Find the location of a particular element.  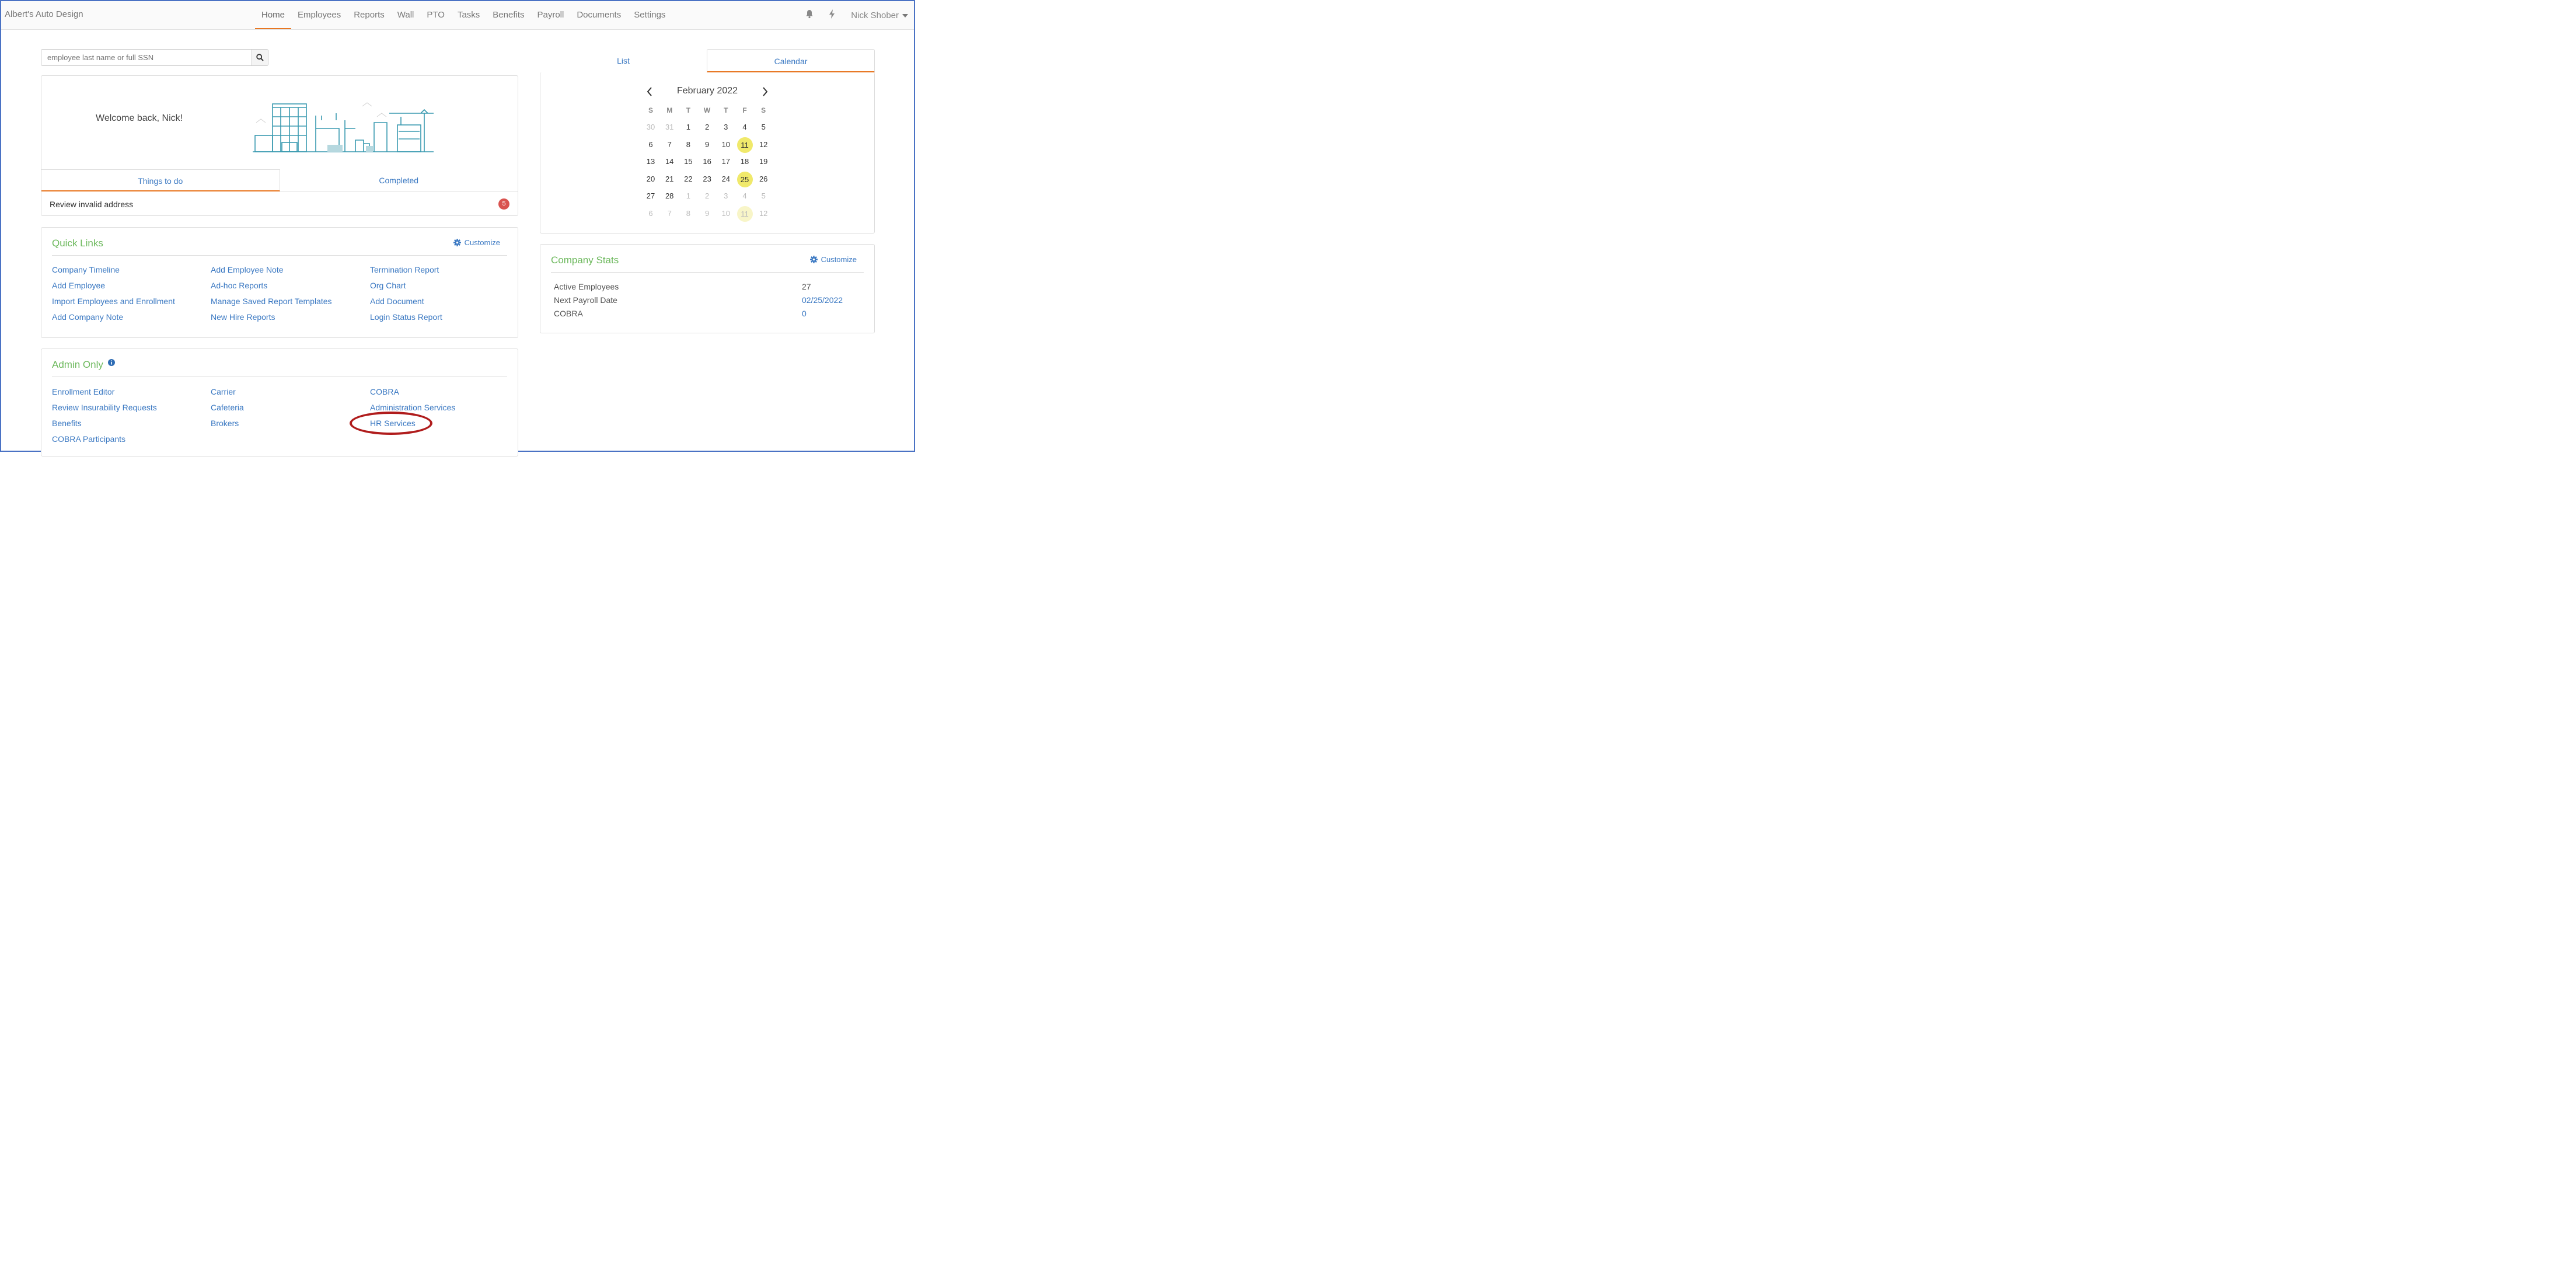

chevron-right-icon is located at coordinates (765, 91).